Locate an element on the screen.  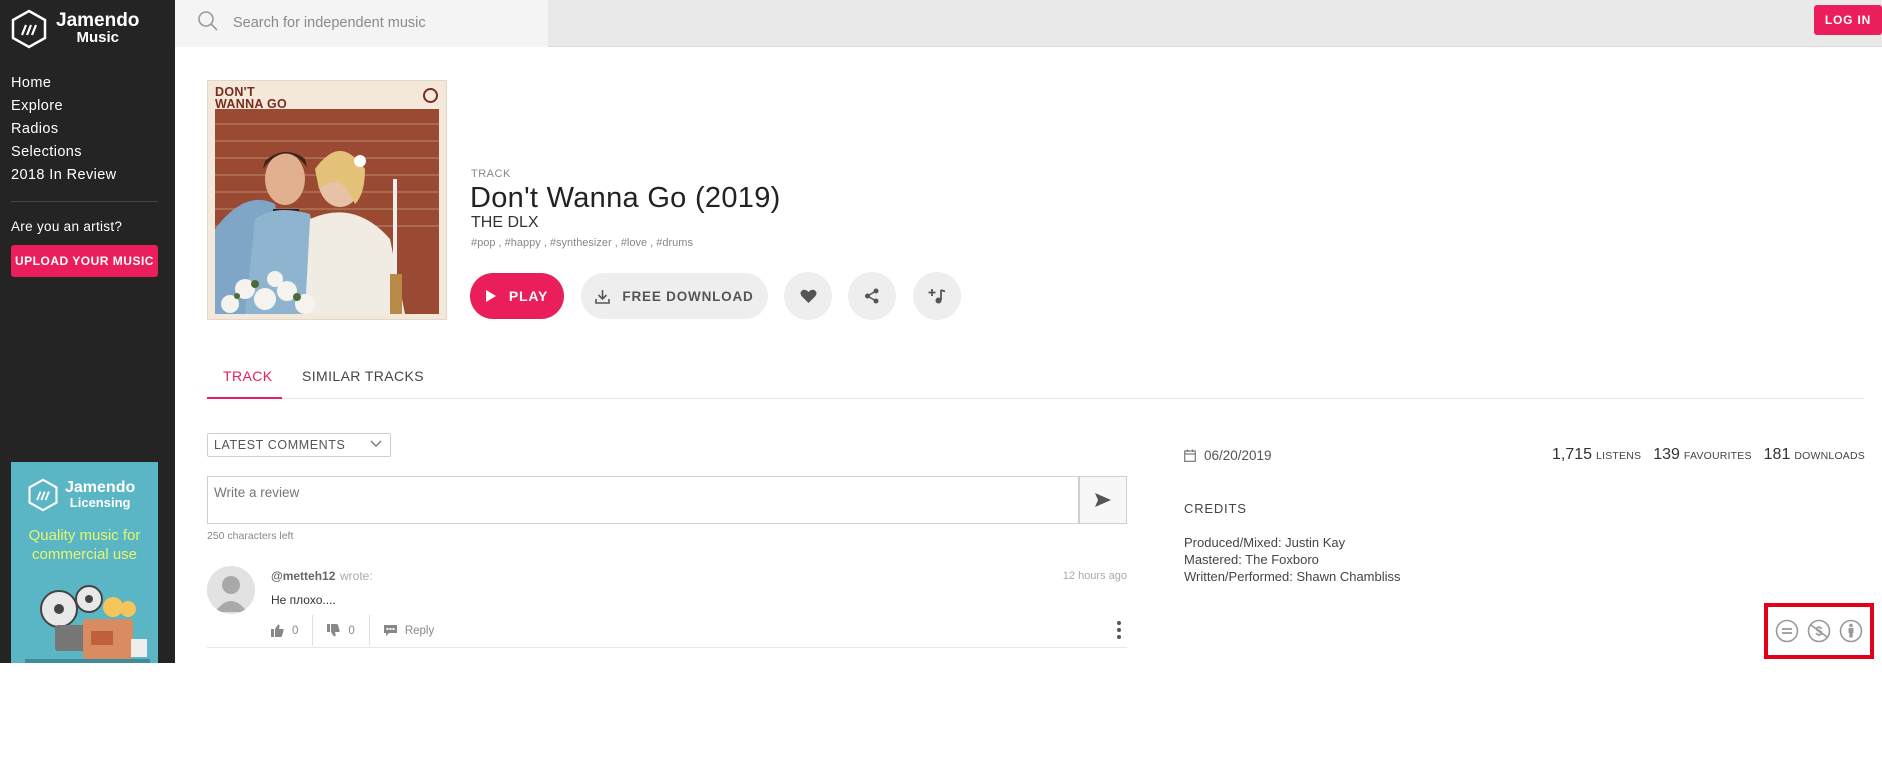
avatar is located at coordinates (231, 590).